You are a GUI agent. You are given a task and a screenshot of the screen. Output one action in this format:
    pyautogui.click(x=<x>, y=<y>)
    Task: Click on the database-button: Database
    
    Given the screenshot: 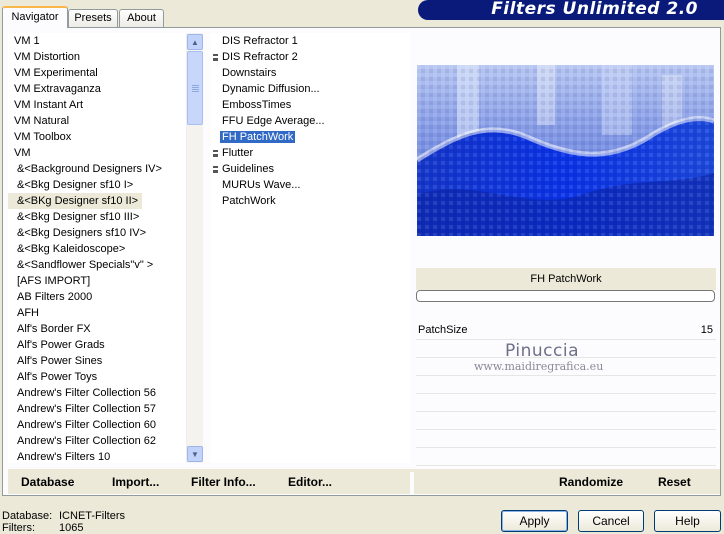 What is the action you would take?
    pyautogui.click(x=47, y=482)
    